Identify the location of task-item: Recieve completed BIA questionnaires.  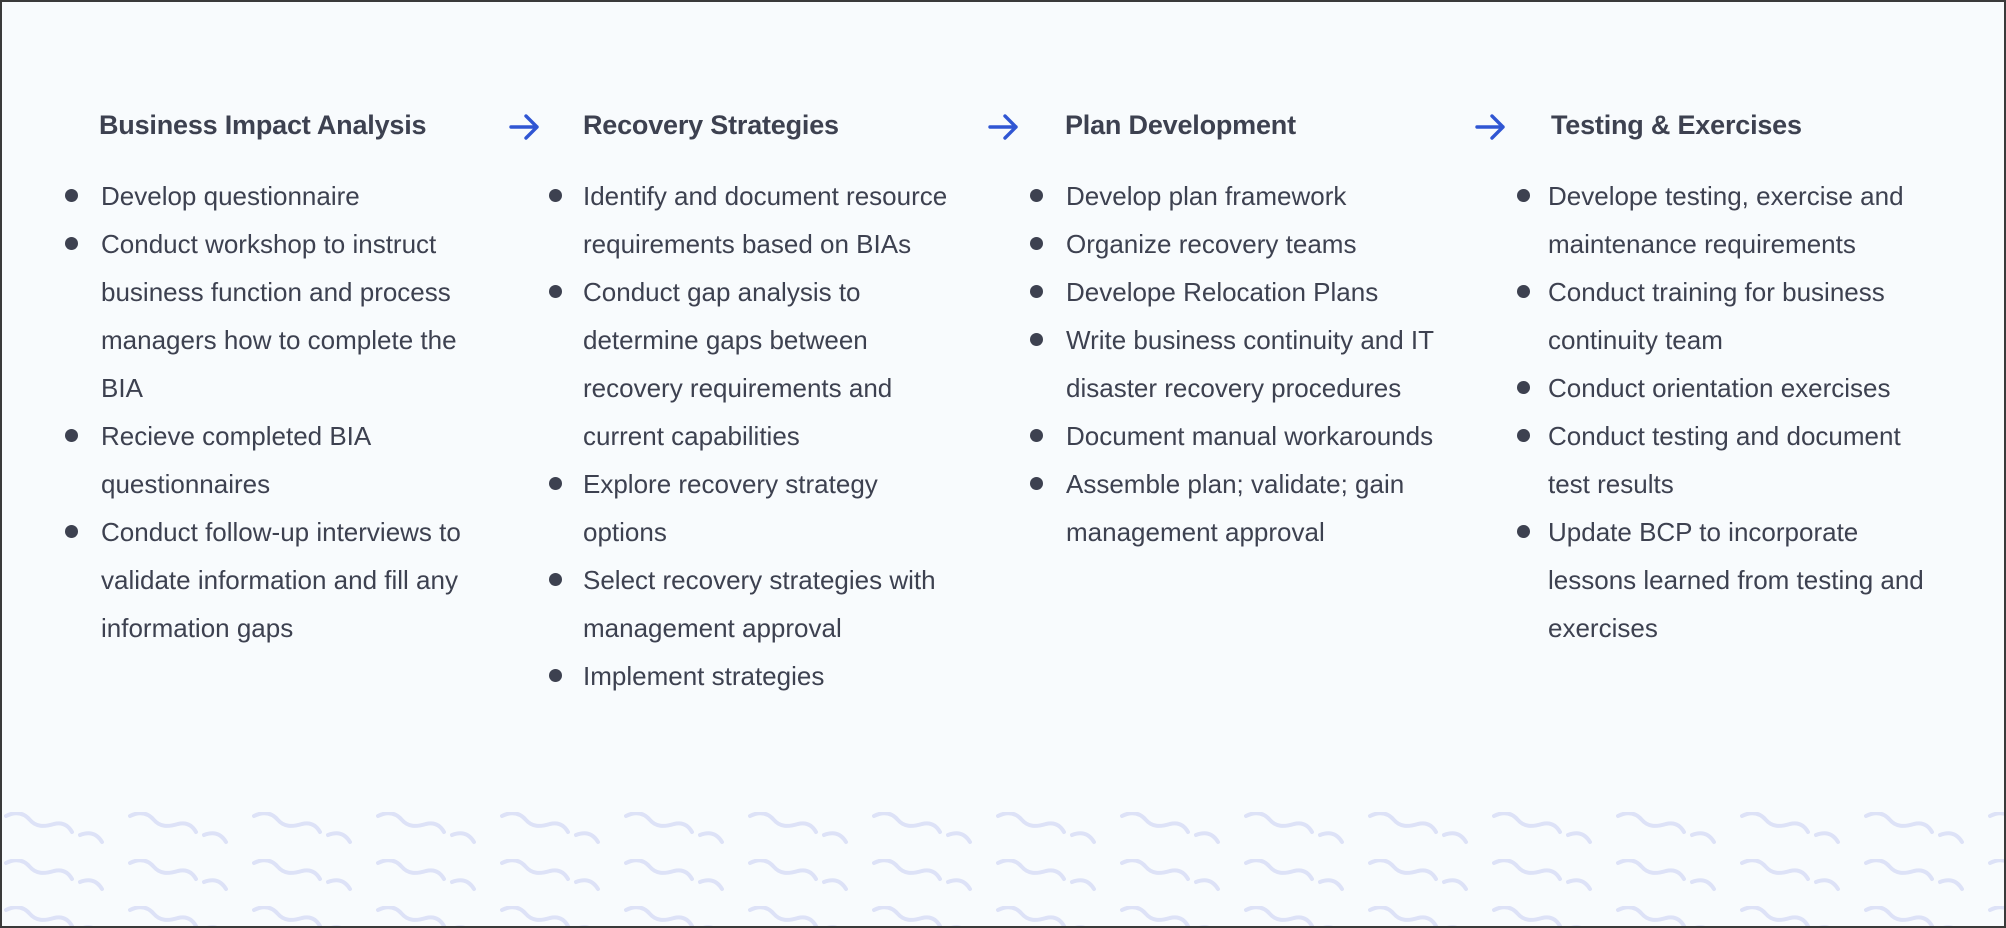
(273, 460).